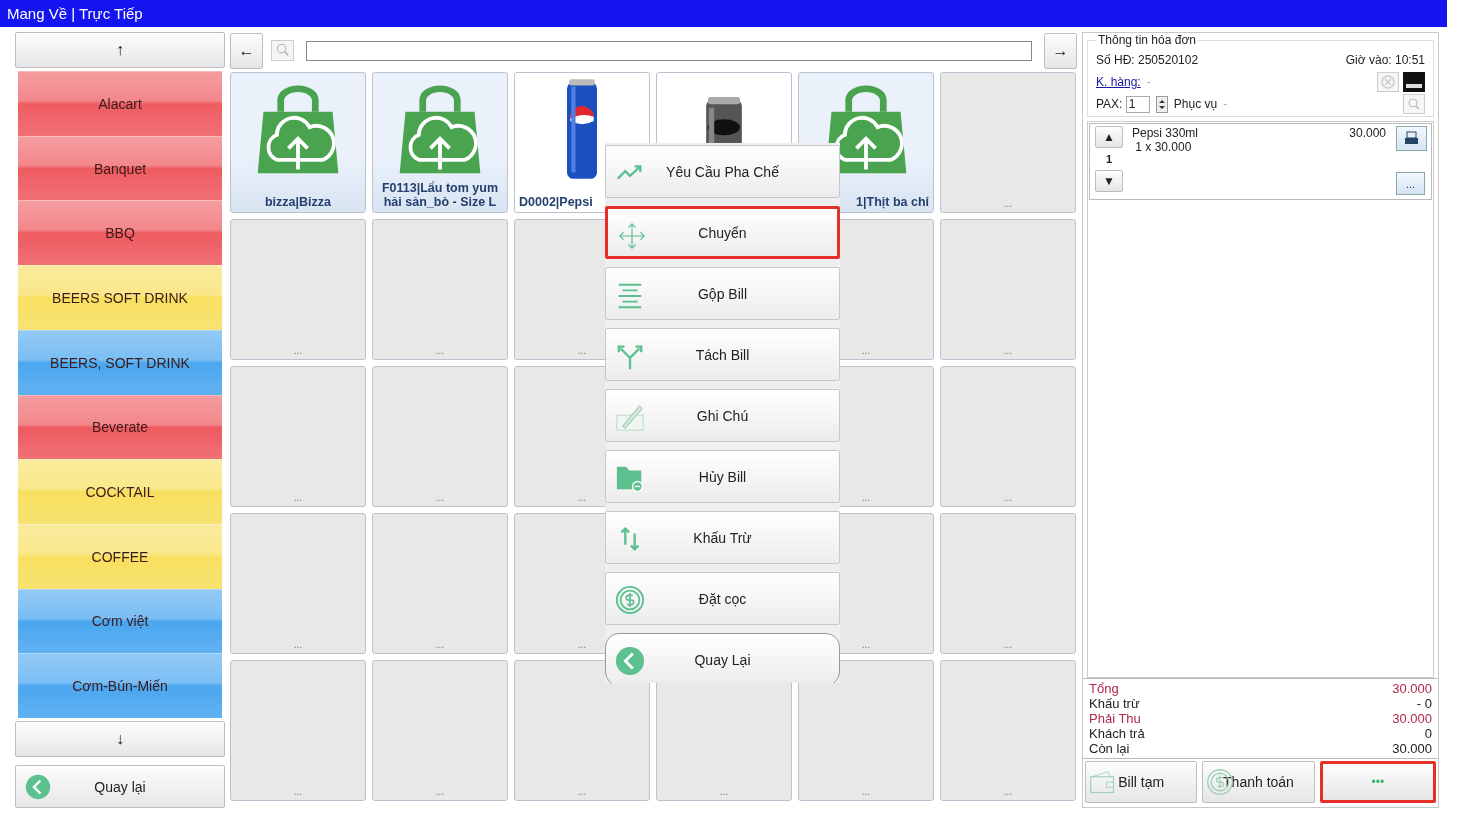  What do you see at coordinates (1109, 181) in the screenshot?
I see `decrease-button: ▼` at bounding box center [1109, 181].